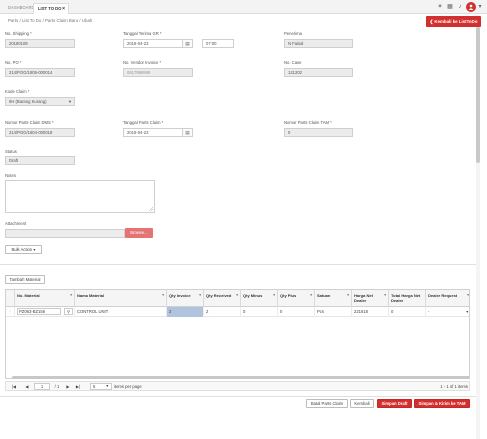 The width and height of the screenshot is (487, 439). Describe the element at coordinates (14, 386) in the screenshot. I see `first-page-icon: |◀` at that location.